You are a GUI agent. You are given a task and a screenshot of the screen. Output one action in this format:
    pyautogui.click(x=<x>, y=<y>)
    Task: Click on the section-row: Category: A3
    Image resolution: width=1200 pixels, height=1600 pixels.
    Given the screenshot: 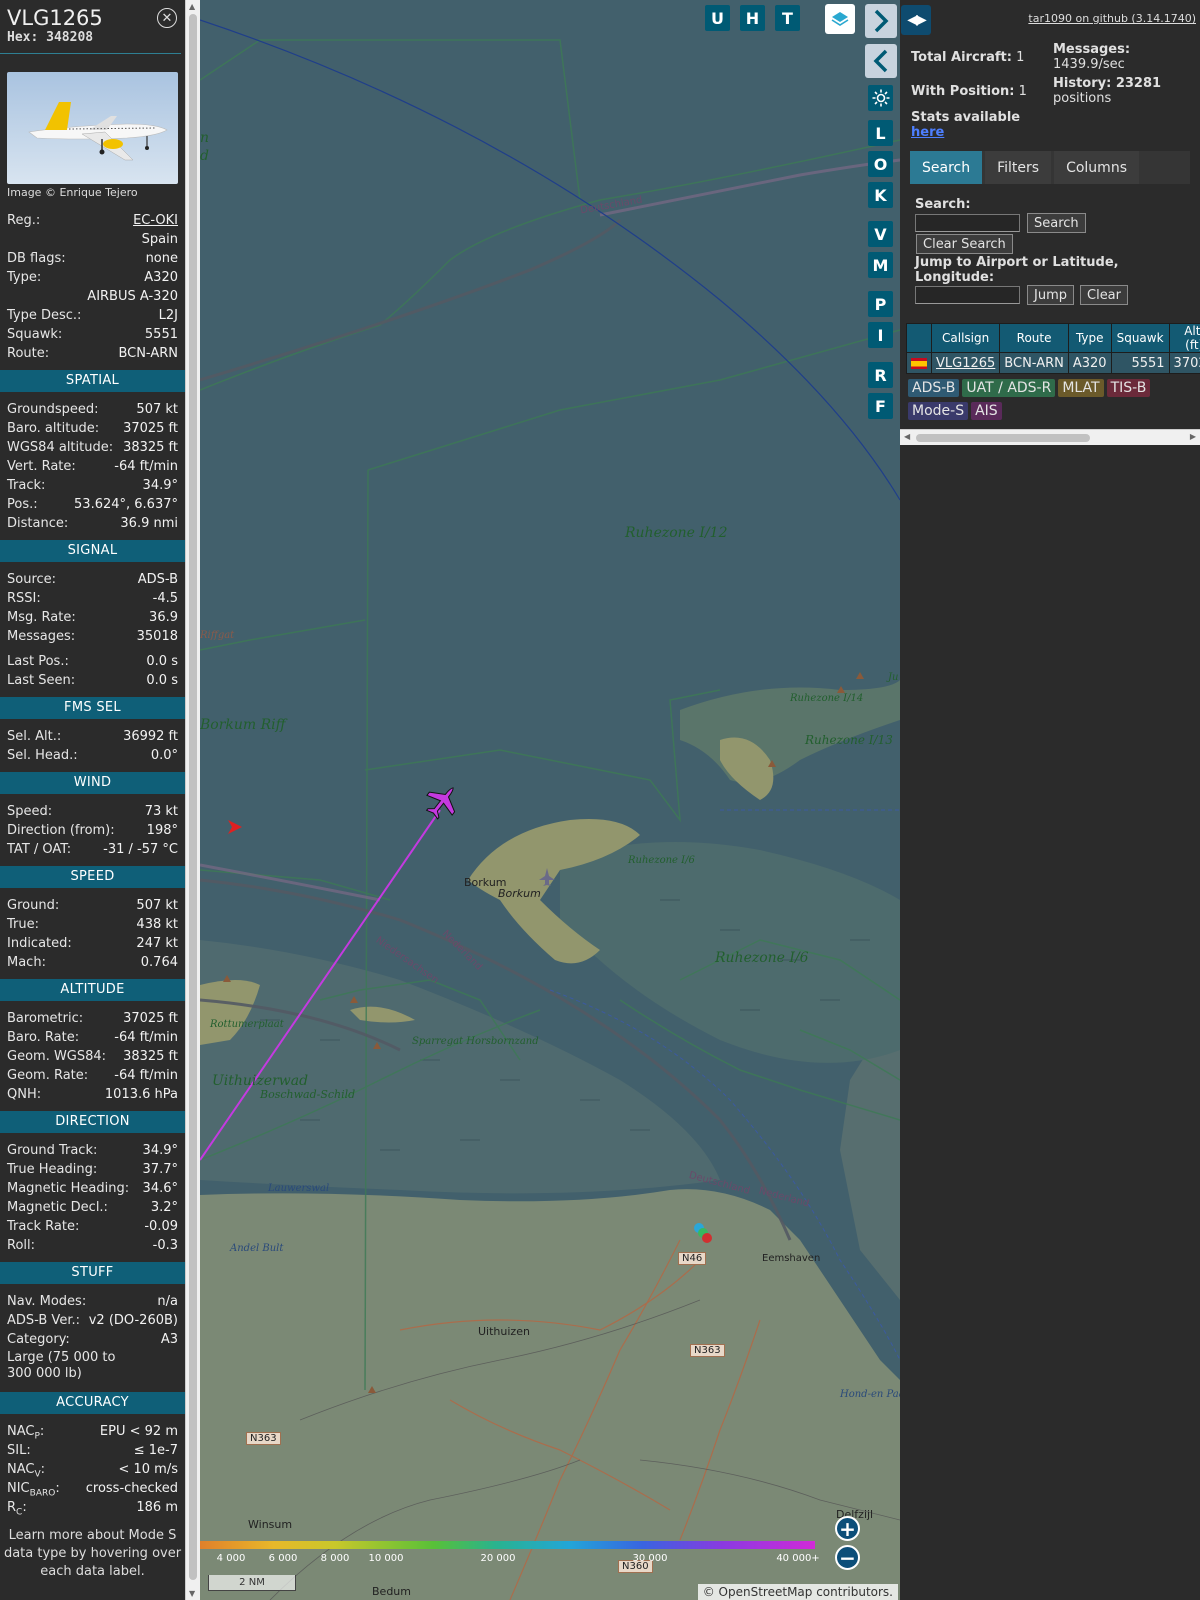 What is the action you would take?
    pyautogui.click(x=92, y=1339)
    